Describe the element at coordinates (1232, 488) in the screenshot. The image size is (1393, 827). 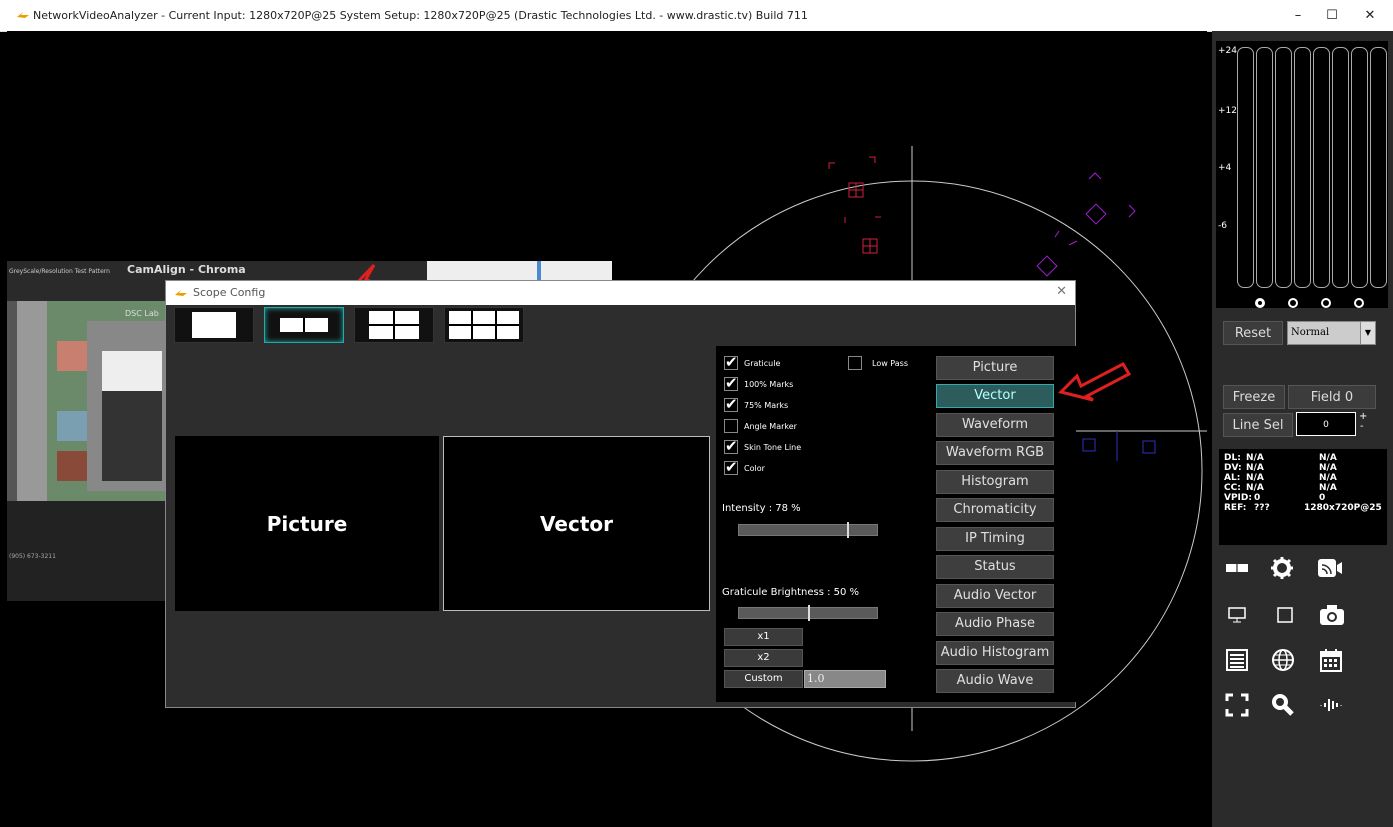
I see `info-key: CC:` at that location.